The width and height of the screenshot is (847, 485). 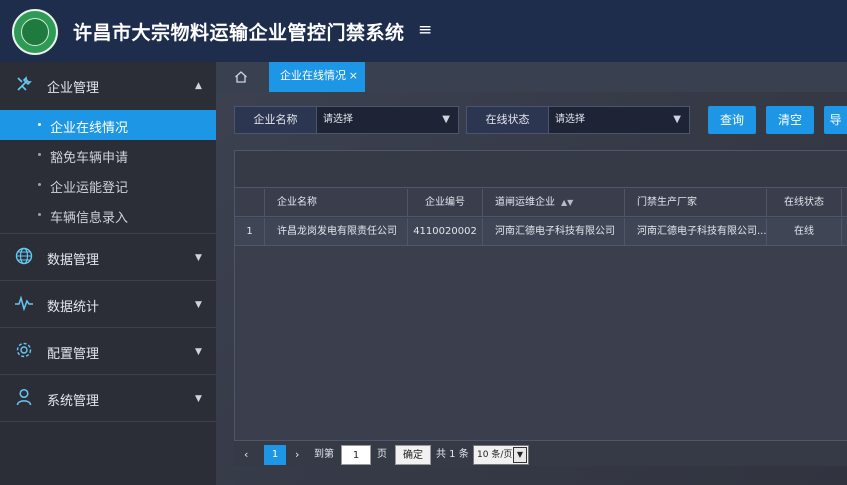 I want to click on tools-icon, so click(x=24, y=85).